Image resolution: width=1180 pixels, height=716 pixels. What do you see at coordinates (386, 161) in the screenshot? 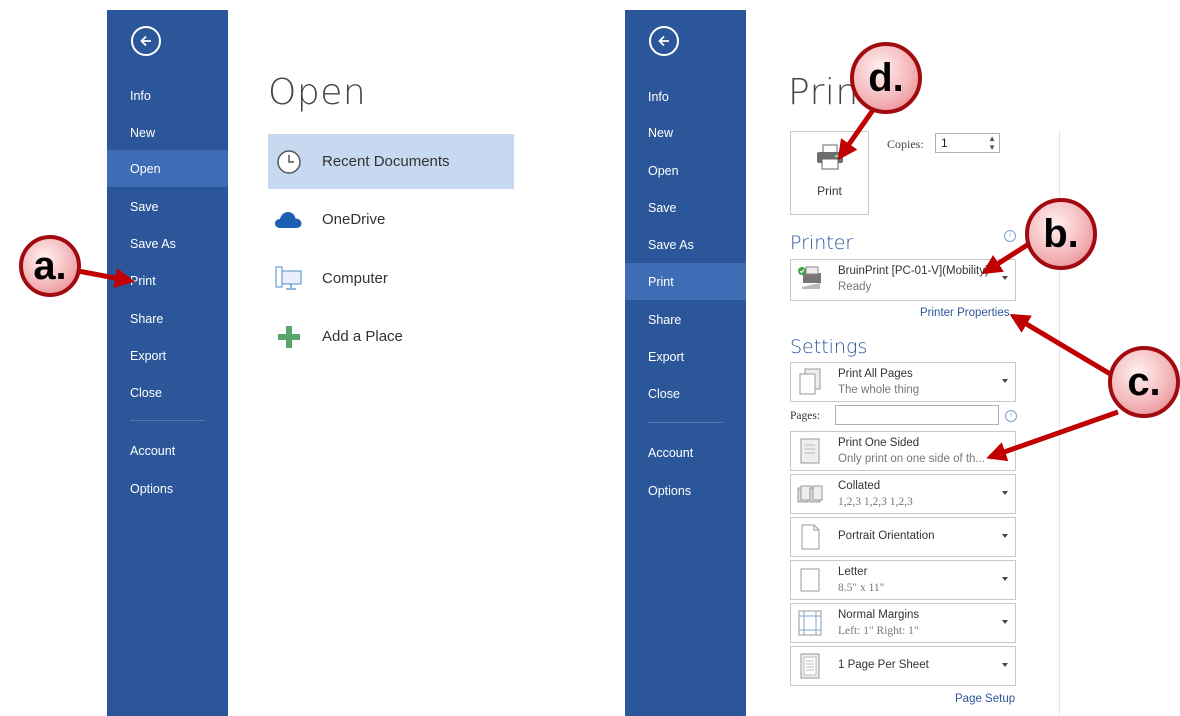
I see `place-label: Recent Documents` at bounding box center [386, 161].